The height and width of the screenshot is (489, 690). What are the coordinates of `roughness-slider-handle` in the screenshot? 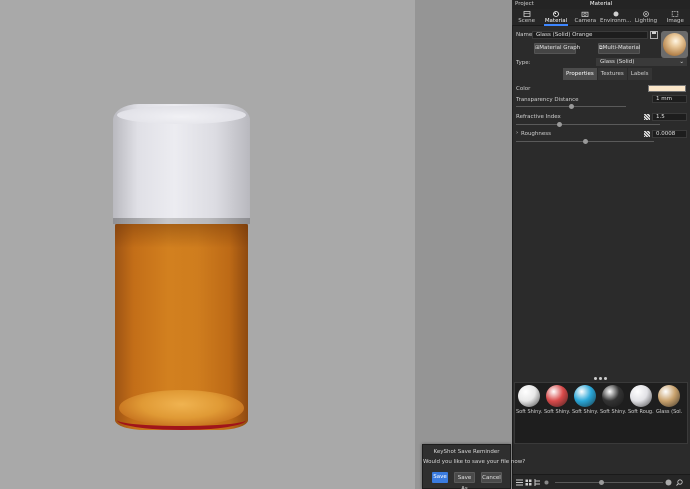 It's located at (585, 141).